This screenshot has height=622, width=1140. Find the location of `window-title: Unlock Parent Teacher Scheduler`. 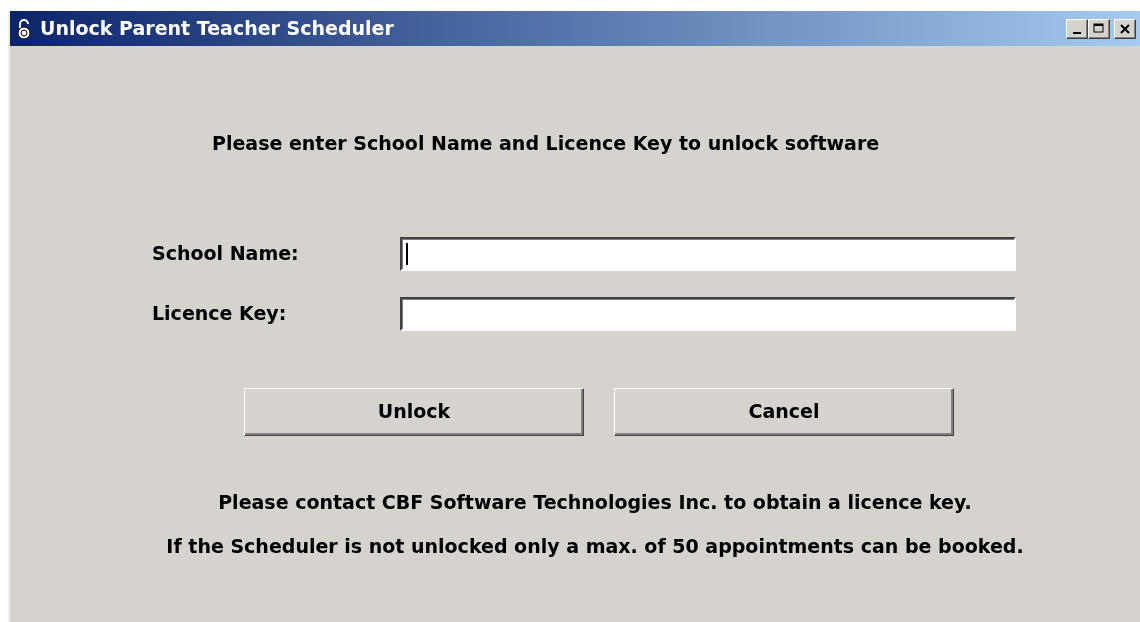

window-title: Unlock Parent Teacher Scheduler is located at coordinates (217, 29).